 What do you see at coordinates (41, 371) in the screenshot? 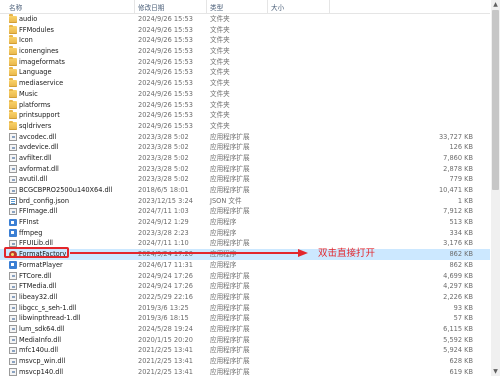
I see `file-name: msvcp140.dll` at bounding box center [41, 371].